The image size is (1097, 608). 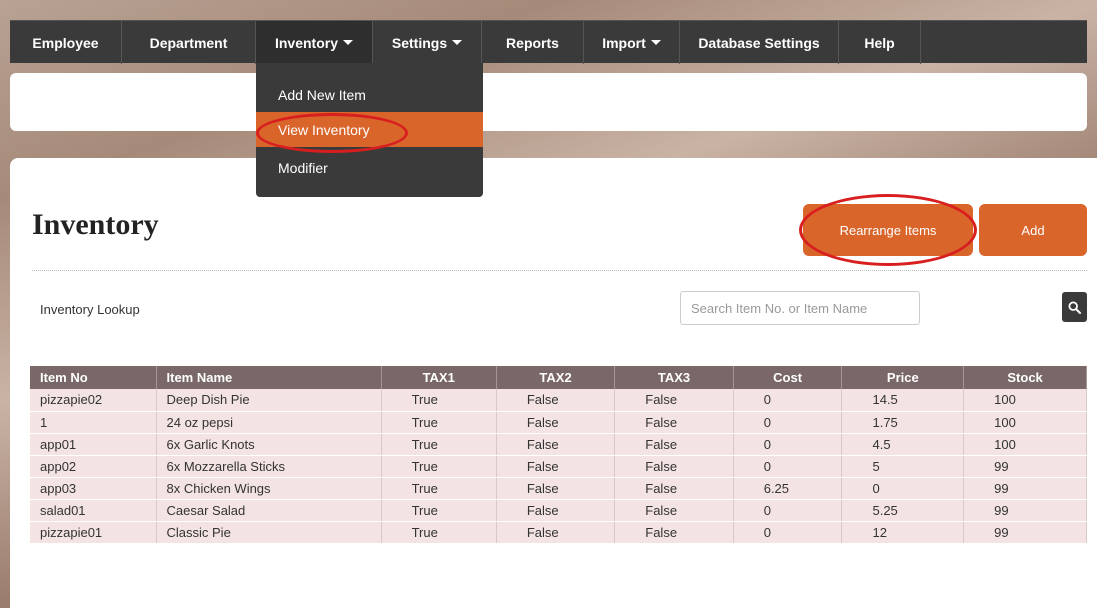 I want to click on cell-item-no: salad01, so click(x=93, y=510).